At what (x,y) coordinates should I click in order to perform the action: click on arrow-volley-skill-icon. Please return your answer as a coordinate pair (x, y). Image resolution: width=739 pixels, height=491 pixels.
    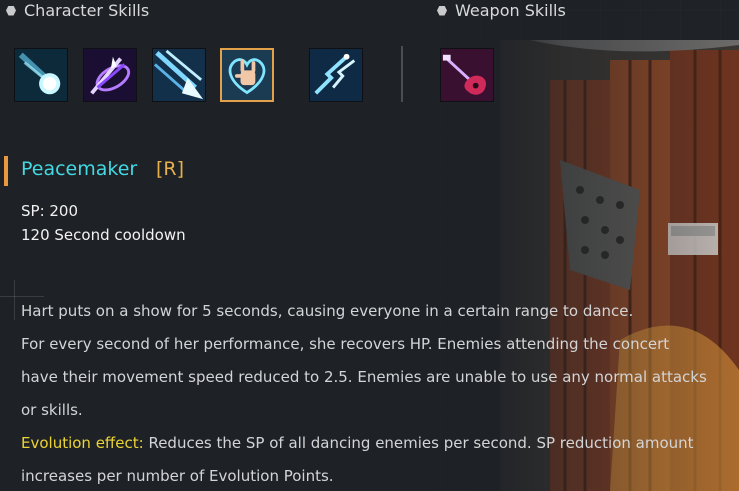
    Looking at the image, I should click on (179, 75).